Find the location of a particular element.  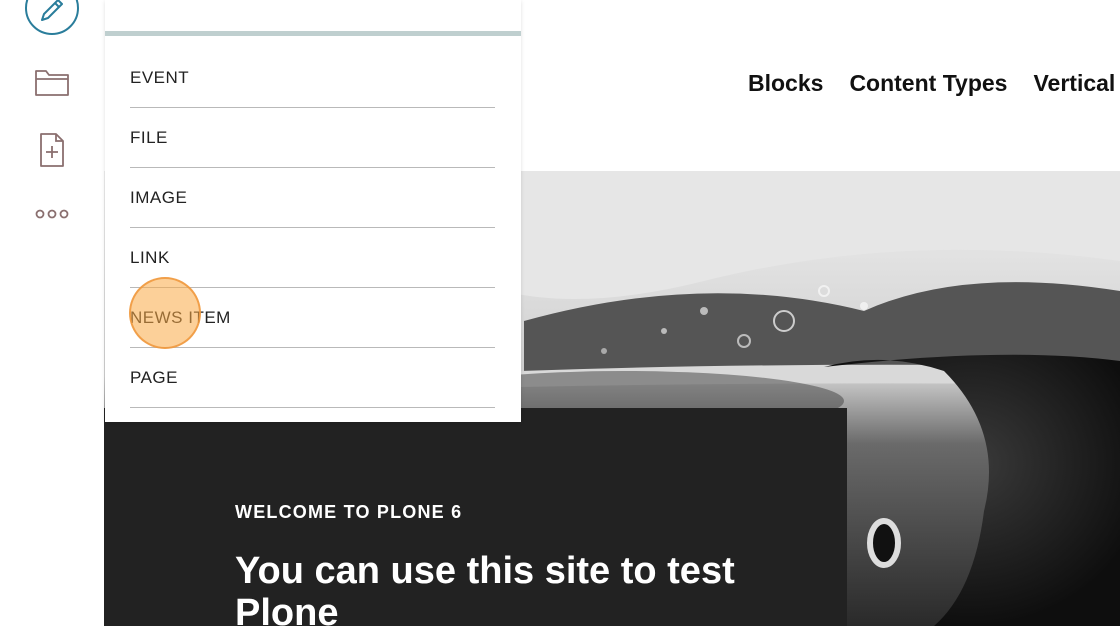

content-type-label: FILE is located at coordinates (149, 137).